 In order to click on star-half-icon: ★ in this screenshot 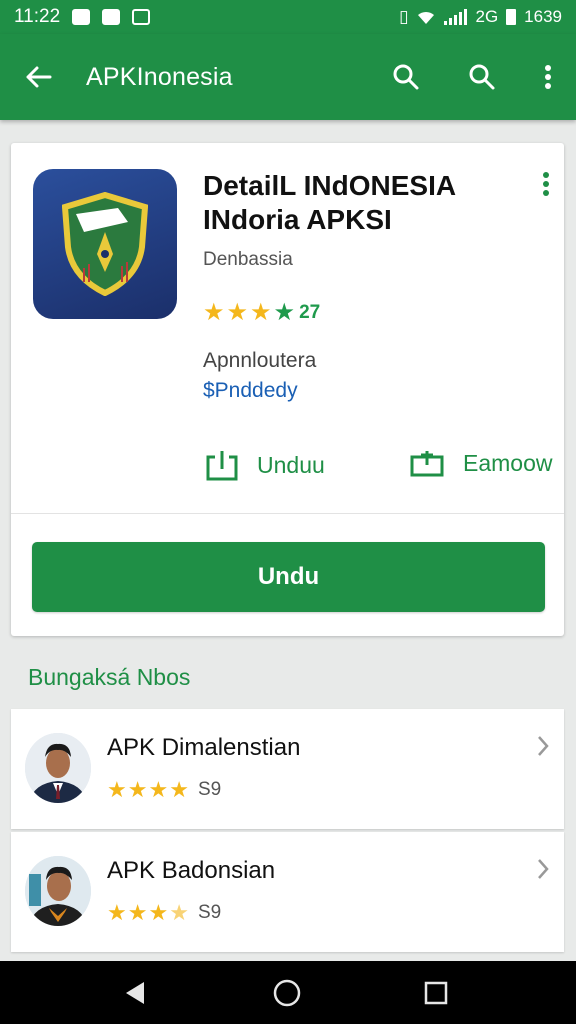, I will do `click(179, 912)`.